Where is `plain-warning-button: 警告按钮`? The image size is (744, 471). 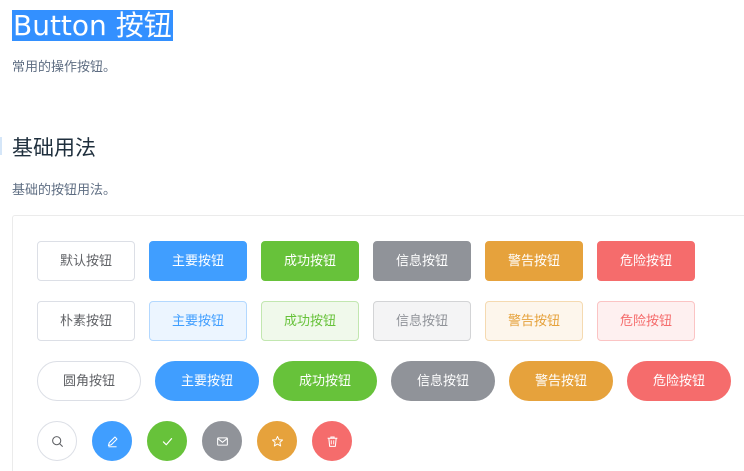
plain-warning-button: 警告按钮 is located at coordinates (534, 321).